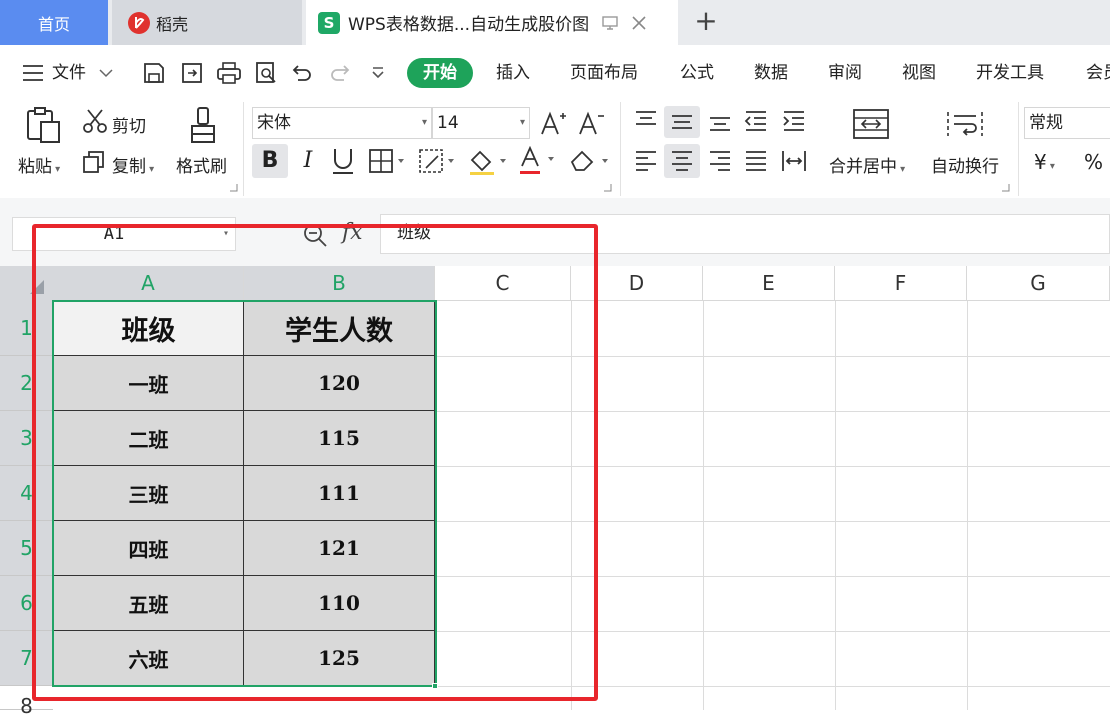 The image size is (1110, 726). I want to click on close-tab-icon, so click(639, 23).